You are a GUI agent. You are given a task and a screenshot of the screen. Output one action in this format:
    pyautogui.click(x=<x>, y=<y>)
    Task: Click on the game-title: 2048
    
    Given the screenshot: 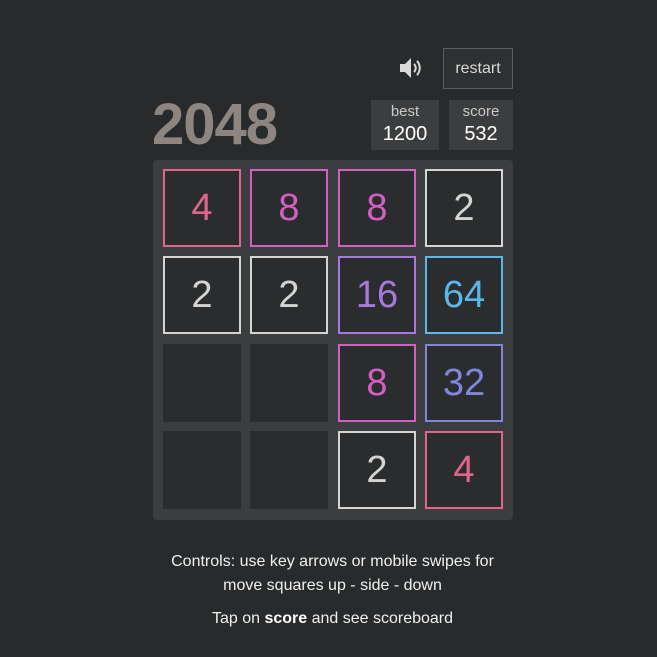 What is the action you would take?
    pyautogui.click(x=215, y=124)
    